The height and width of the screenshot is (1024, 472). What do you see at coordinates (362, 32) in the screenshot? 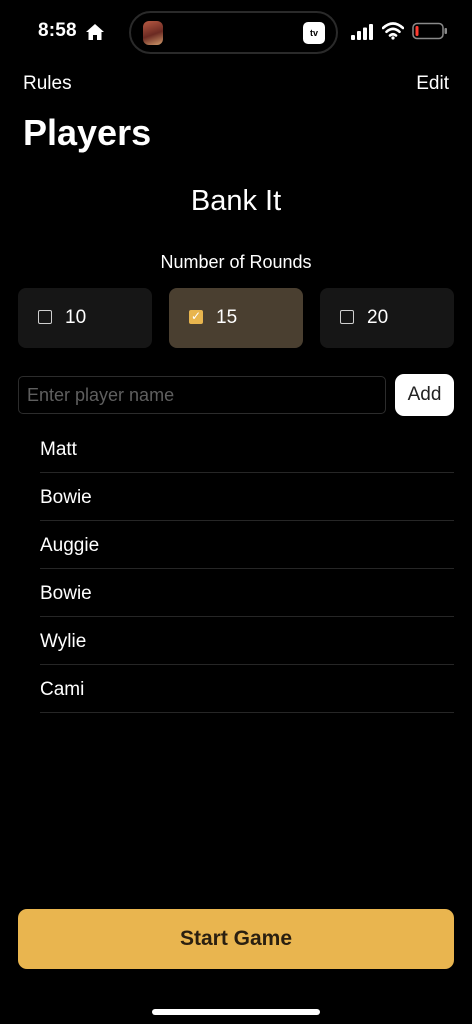
I see `cellular-signal-icon` at bounding box center [362, 32].